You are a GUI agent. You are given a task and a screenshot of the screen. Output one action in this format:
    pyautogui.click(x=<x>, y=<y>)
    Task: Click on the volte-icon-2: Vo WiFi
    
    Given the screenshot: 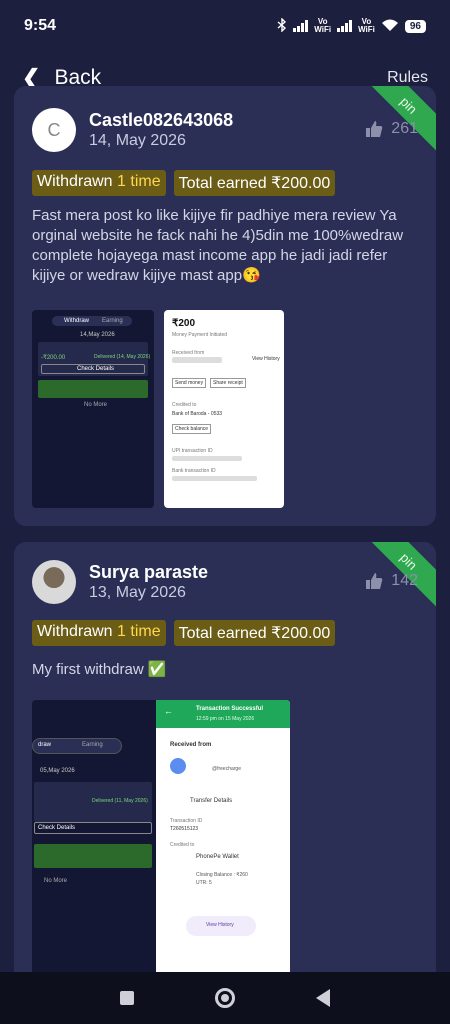 What is the action you would take?
    pyautogui.click(x=366, y=25)
    